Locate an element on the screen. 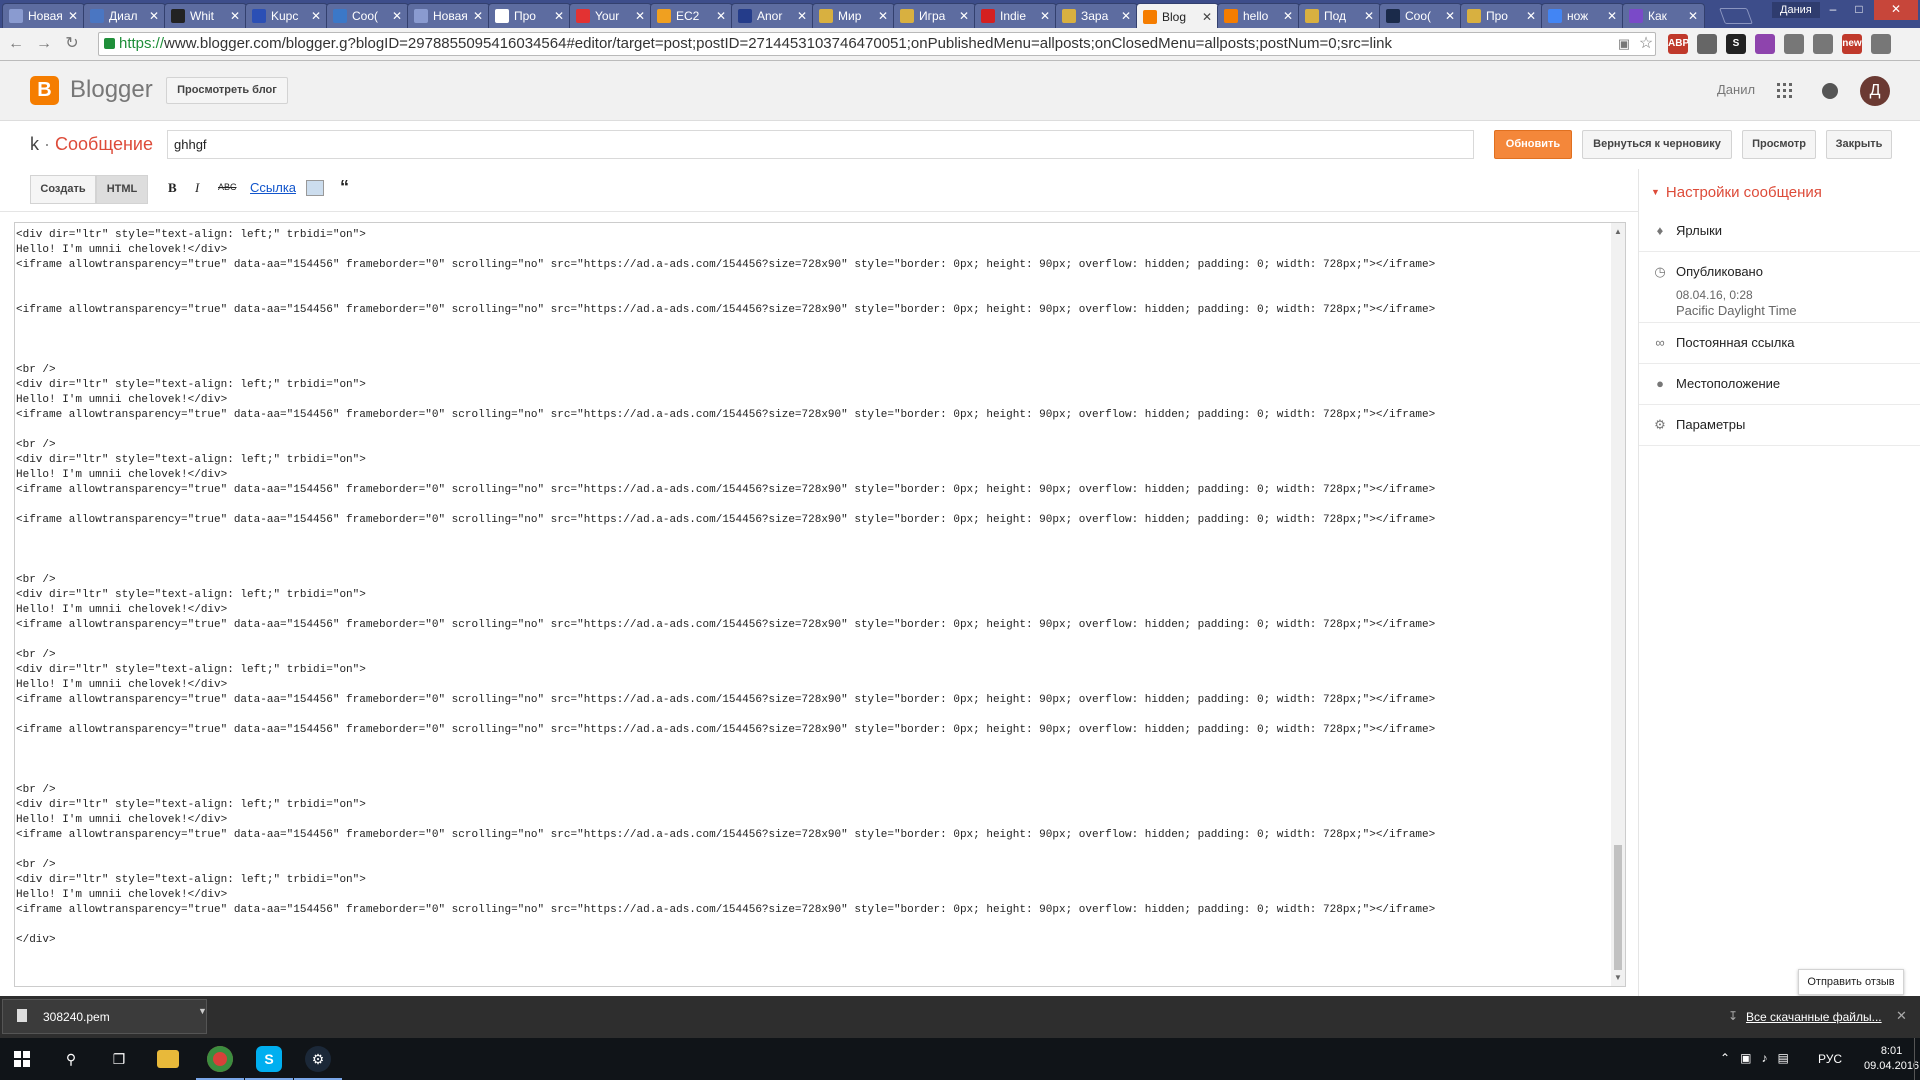 The height and width of the screenshot is (1080, 1920). tab-2: Whit ✕ is located at coordinates (205, 15).